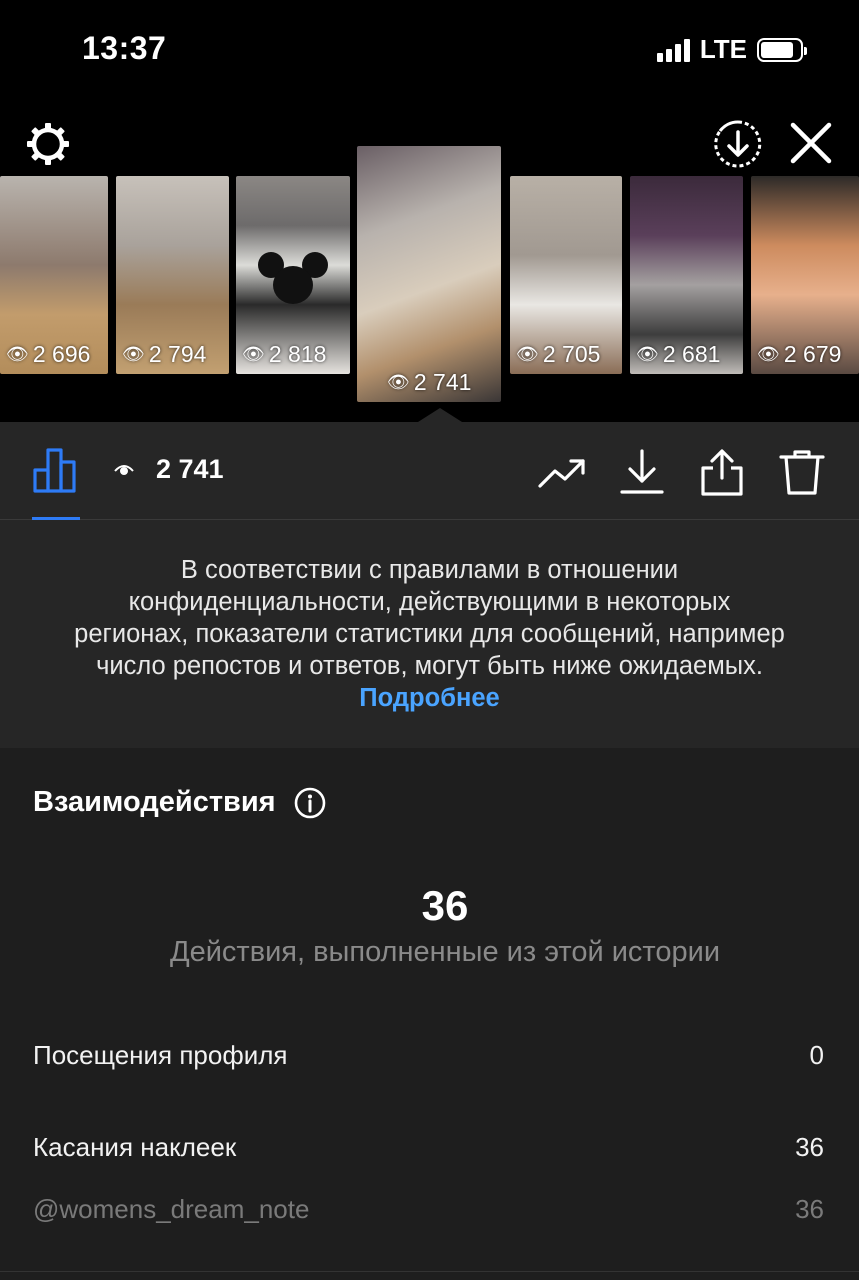  What do you see at coordinates (124, 48) in the screenshot?
I see `status-time: 13:37` at bounding box center [124, 48].